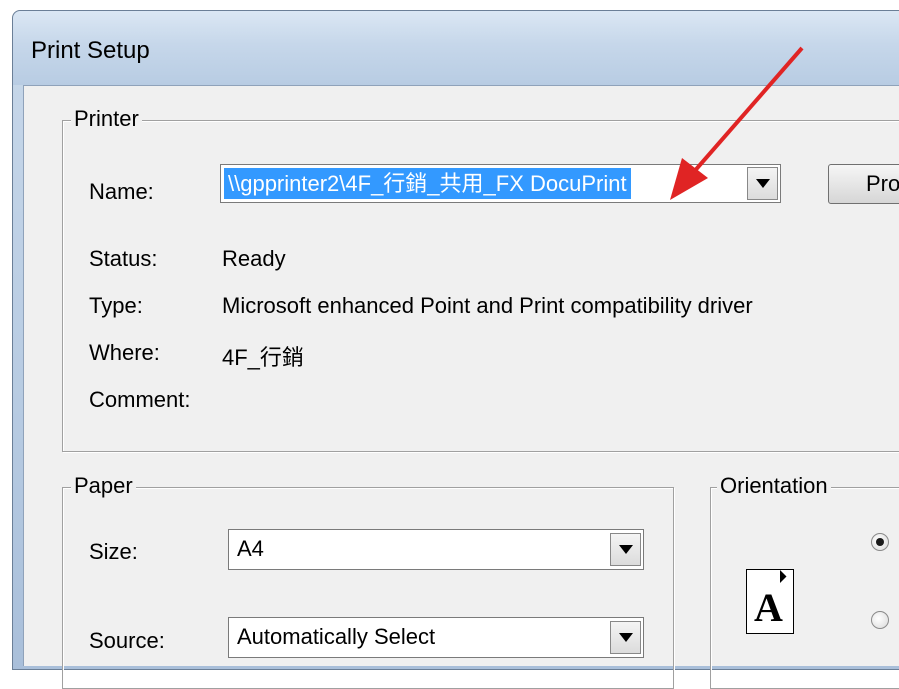  I want to click on size-label: Size:, so click(113, 551).